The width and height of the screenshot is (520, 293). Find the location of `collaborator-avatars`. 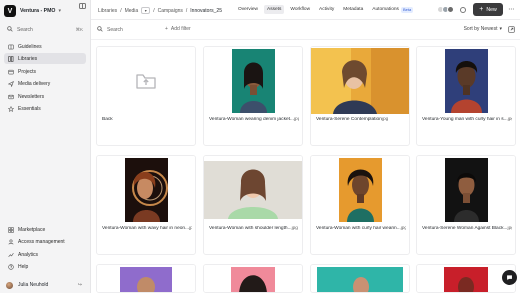

collaborator-avatars is located at coordinates (445, 9).